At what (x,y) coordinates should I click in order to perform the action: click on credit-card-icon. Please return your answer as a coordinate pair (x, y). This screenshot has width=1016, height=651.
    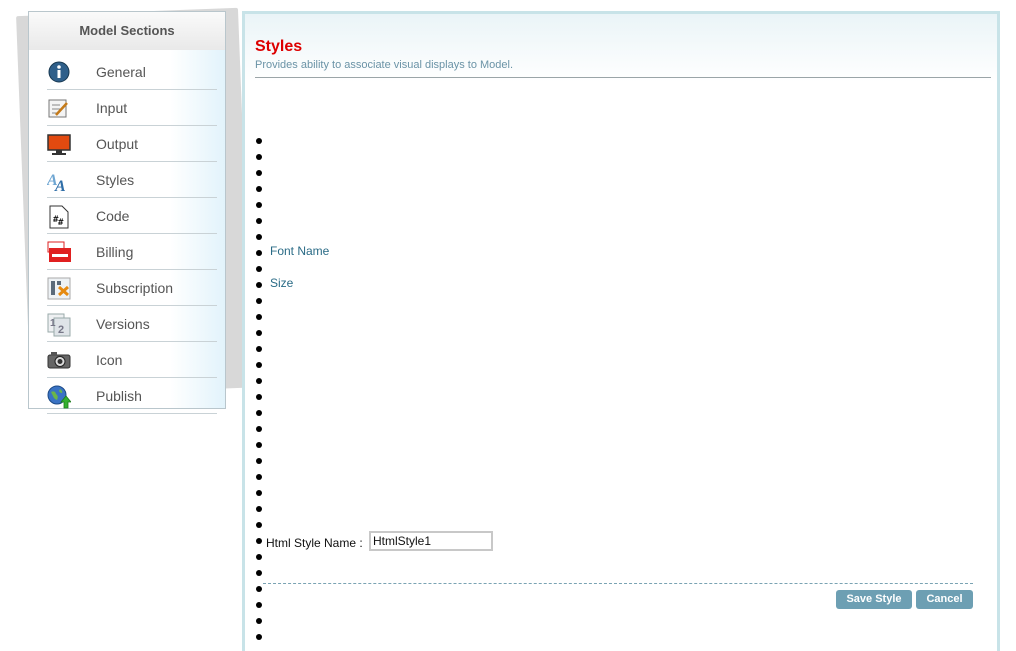
    Looking at the image, I should click on (59, 252).